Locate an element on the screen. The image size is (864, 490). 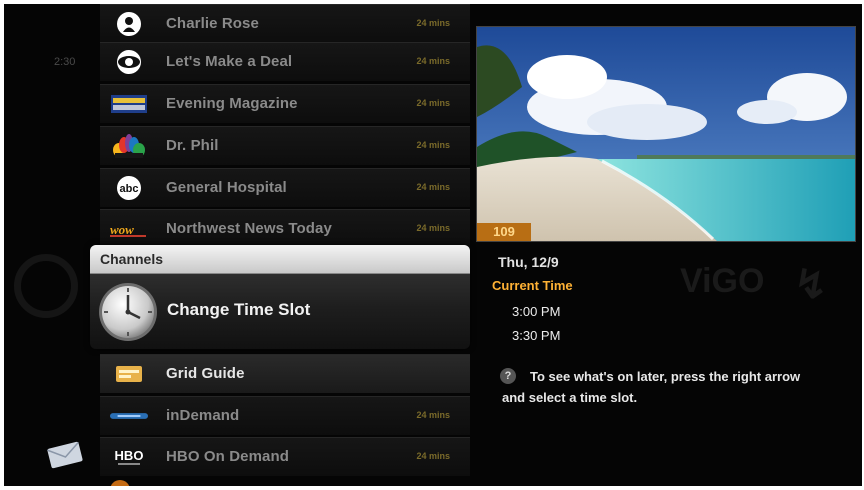
svg-text: HBO is located at coordinates (129, 455).